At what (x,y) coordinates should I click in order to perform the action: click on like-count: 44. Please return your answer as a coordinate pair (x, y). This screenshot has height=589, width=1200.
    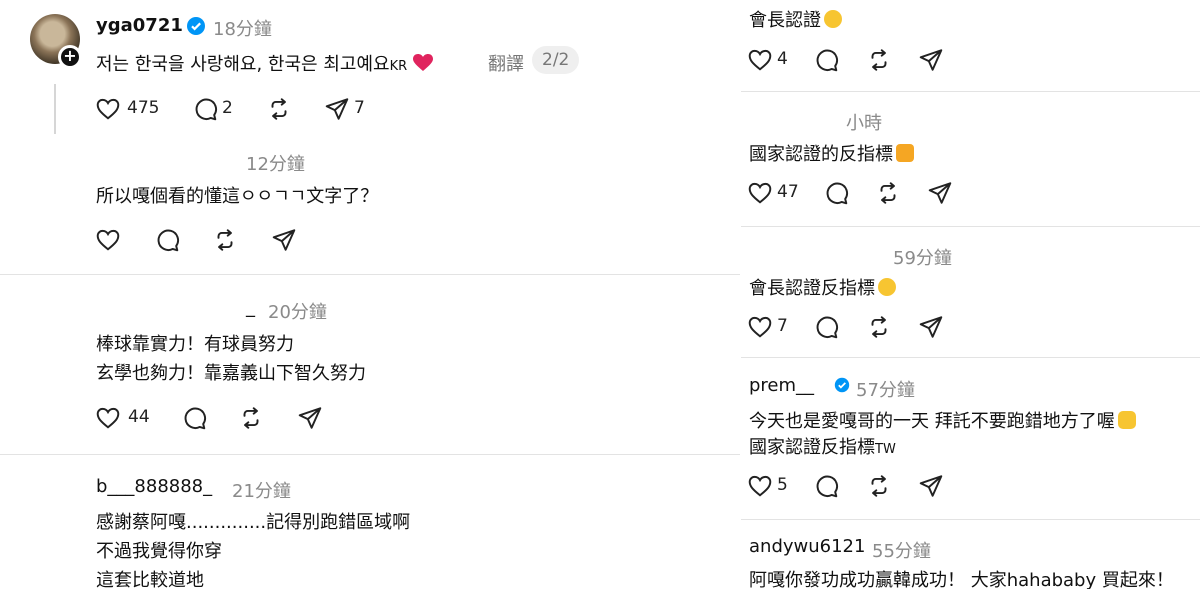
    Looking at the image, I should click on (139, 417).